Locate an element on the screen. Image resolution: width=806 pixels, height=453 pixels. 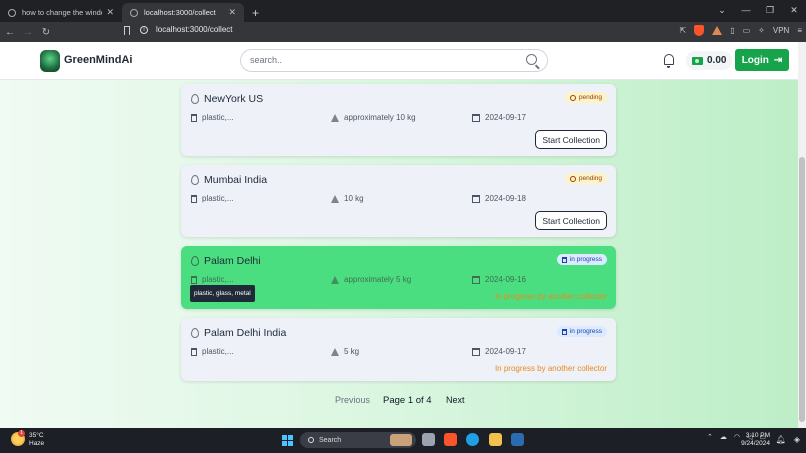
page-scrollbar is located at coordinates (802, 235).